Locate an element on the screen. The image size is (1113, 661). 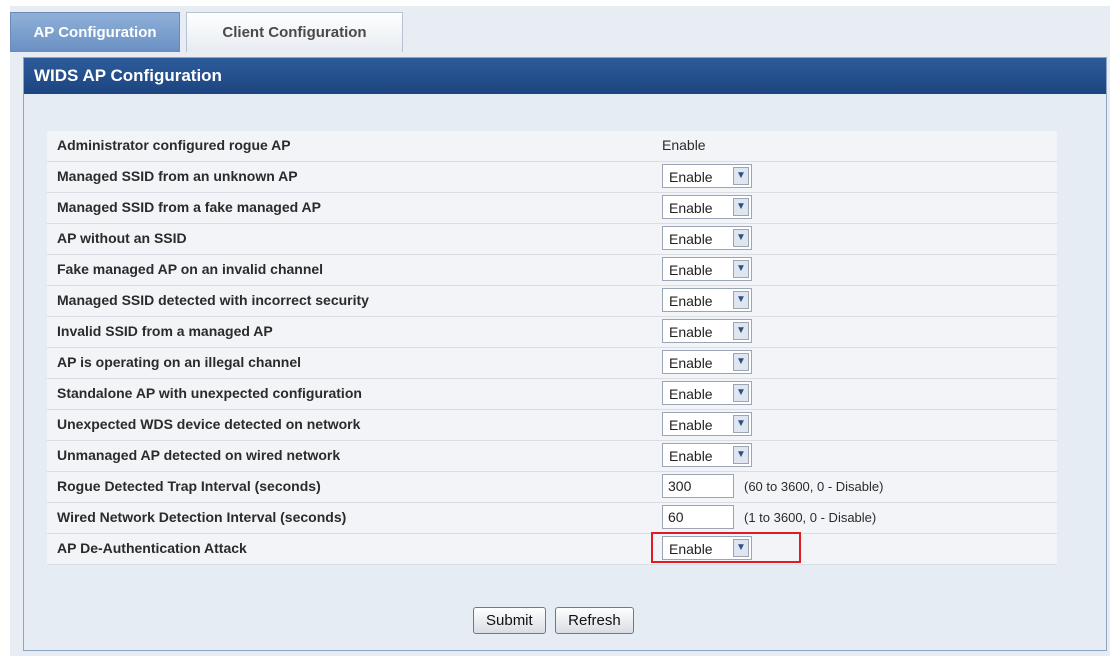
table-row: AP De-Authentication Attack Enable ▼ is located at coordinates (552, 548).